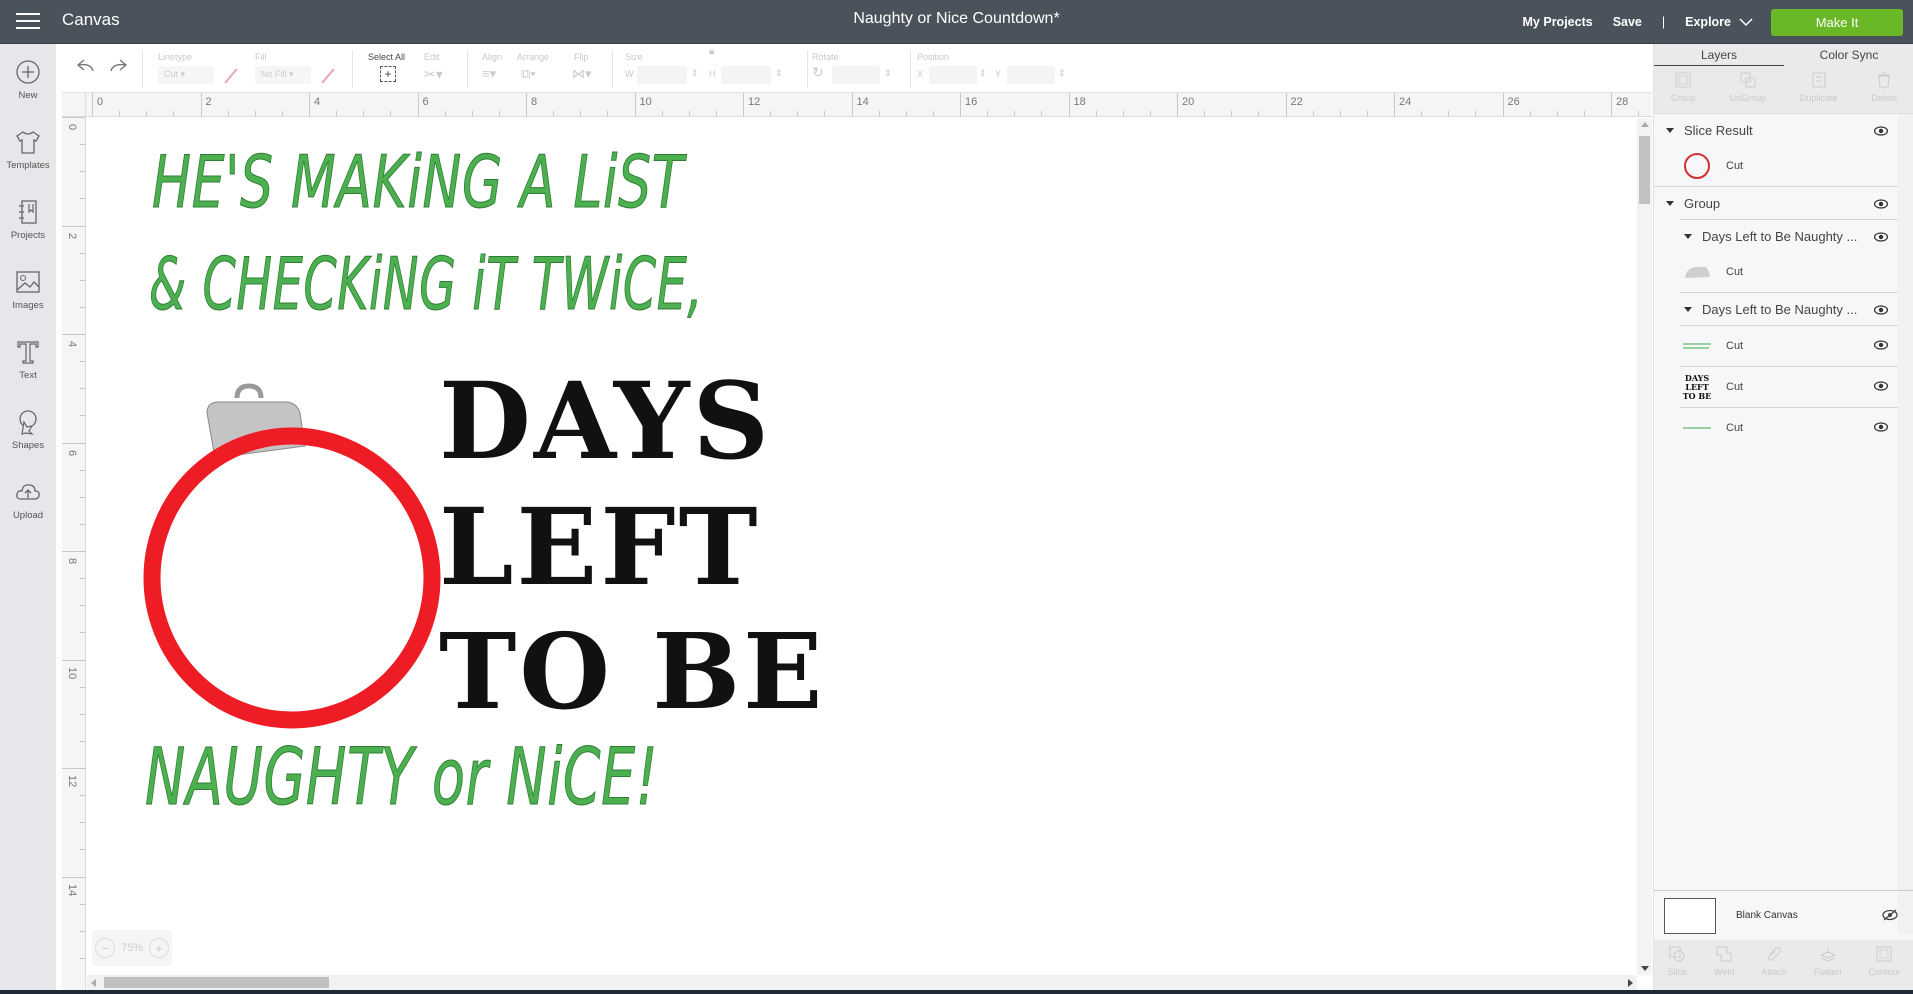  Describe the element at coordinates (1683, 89) in the screenshot. I see `group-button: Group` at that location.